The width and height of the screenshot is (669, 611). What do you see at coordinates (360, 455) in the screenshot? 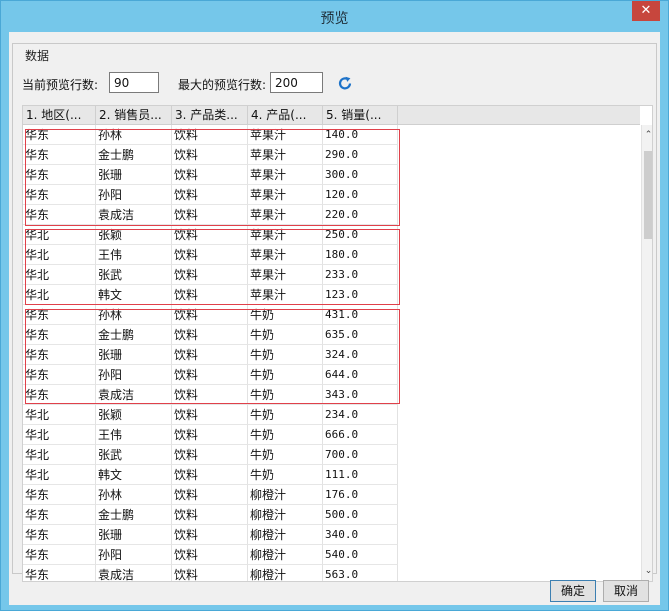
I see `table-cell: 700.0` at bounding box center [360, 455].